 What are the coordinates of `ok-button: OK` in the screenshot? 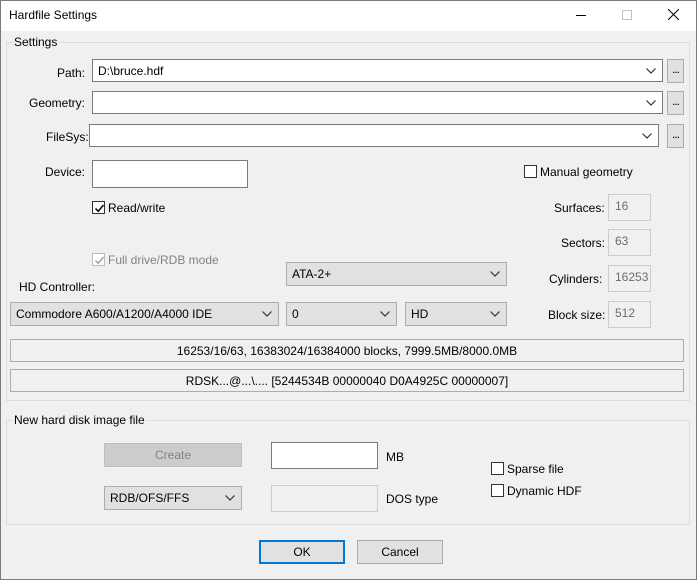 It's located at (302, 552).